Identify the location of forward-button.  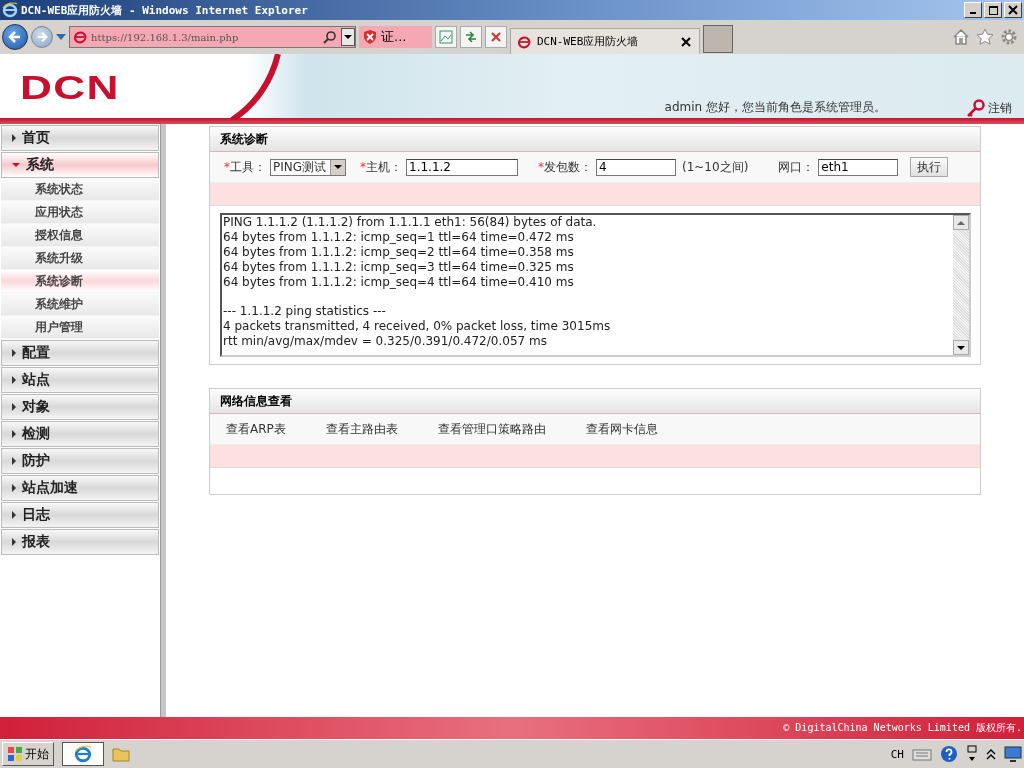
(42, 37).